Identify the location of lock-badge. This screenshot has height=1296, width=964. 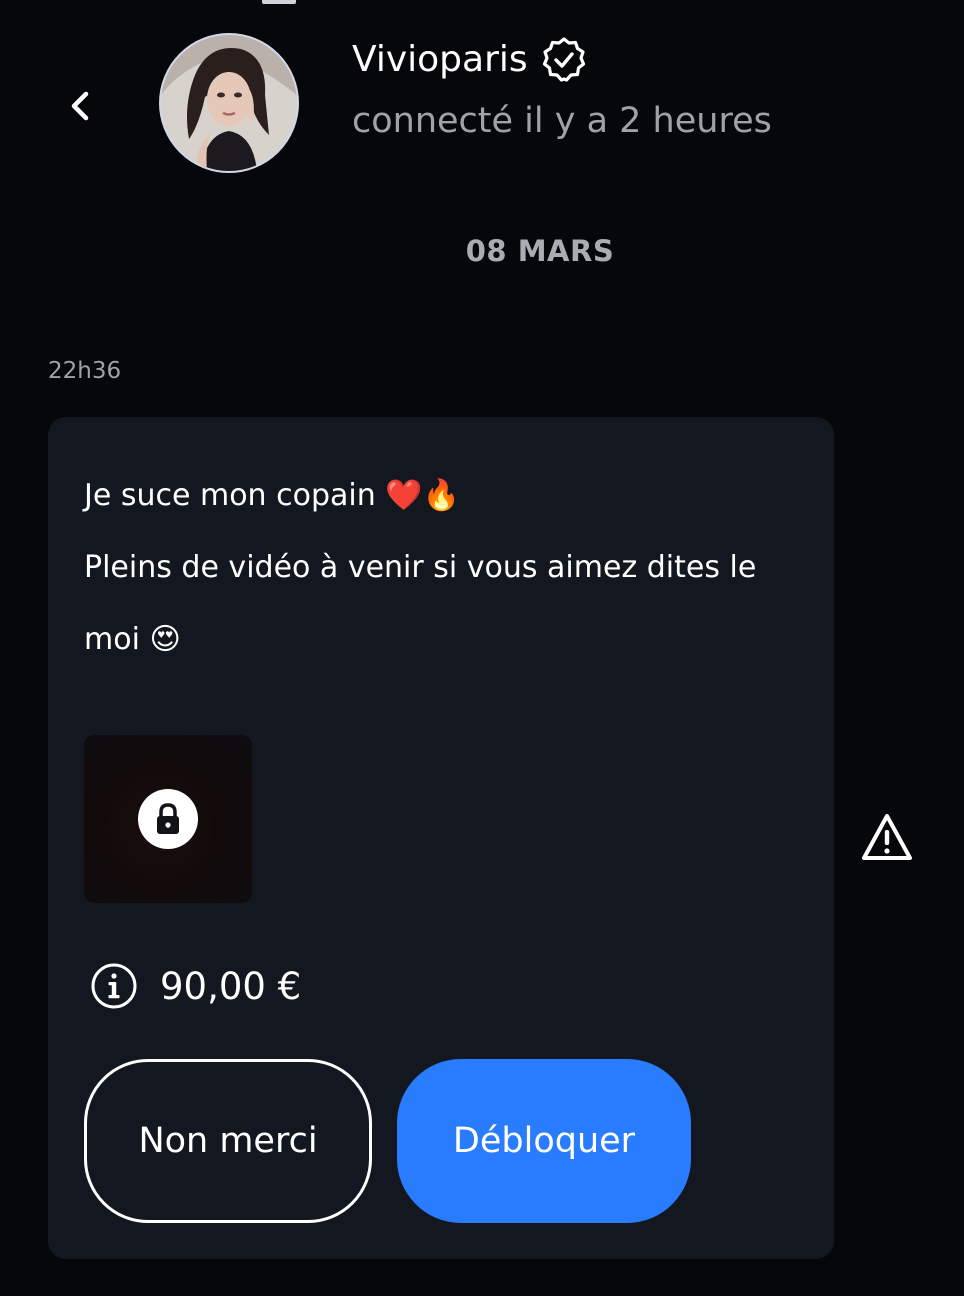
(168, 819).